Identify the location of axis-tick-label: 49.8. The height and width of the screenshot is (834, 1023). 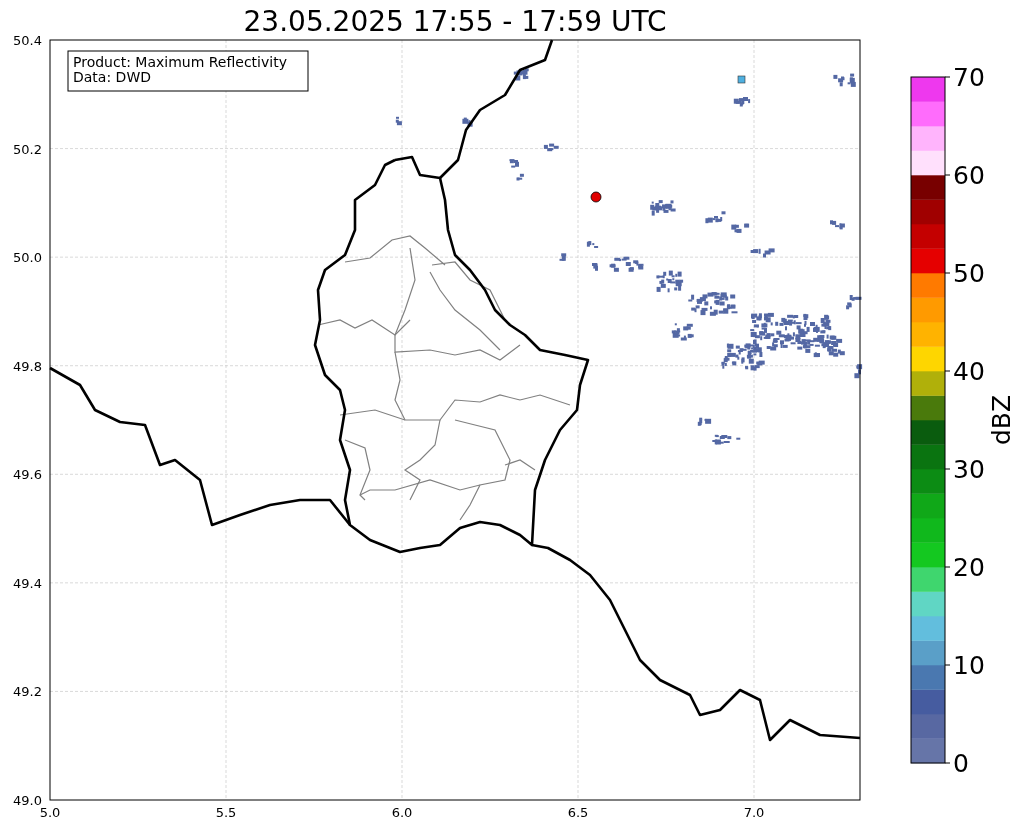
(27, 366).